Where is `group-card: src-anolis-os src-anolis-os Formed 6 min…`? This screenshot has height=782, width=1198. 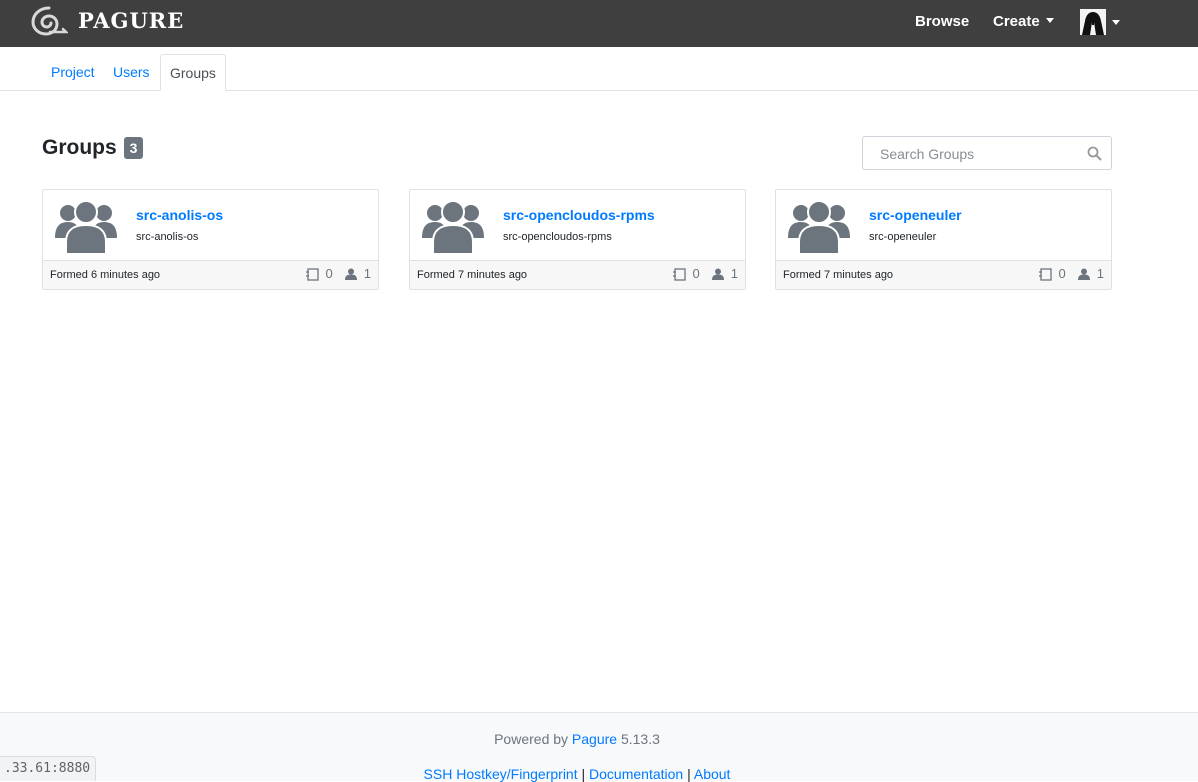
group-card: src-anolis-os src-anolis-os Formed 6 min… is located at coordinates (210, 239).